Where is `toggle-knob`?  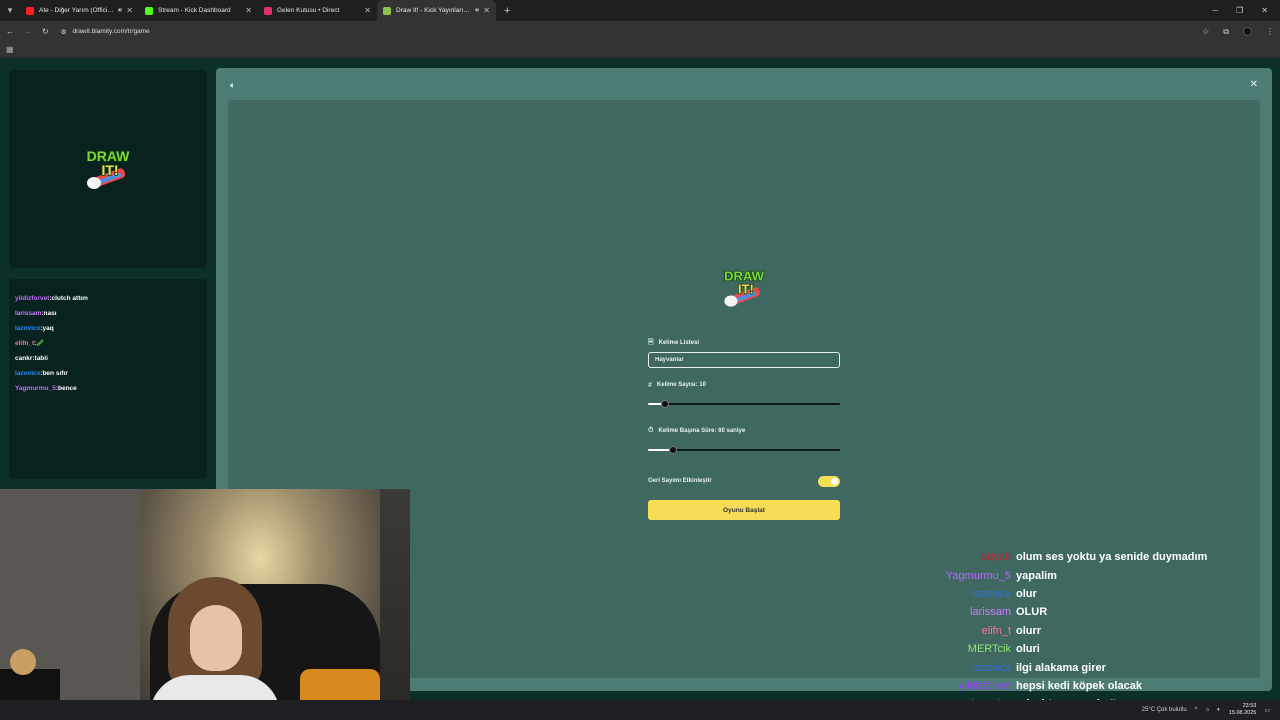
toggle-knob is located at coordinates (834, 481).